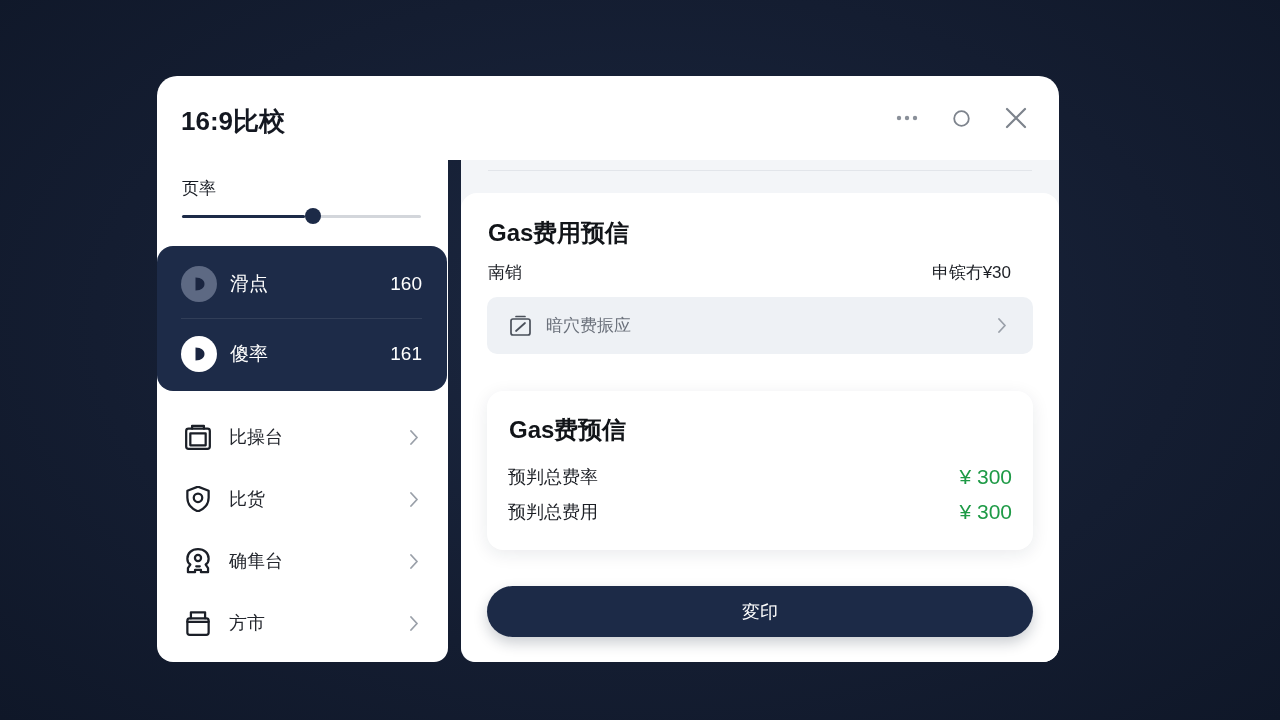  Describe the element at coordinates (301, 353) in the screenshot. I see `list-item: 傻率 161` at that location.